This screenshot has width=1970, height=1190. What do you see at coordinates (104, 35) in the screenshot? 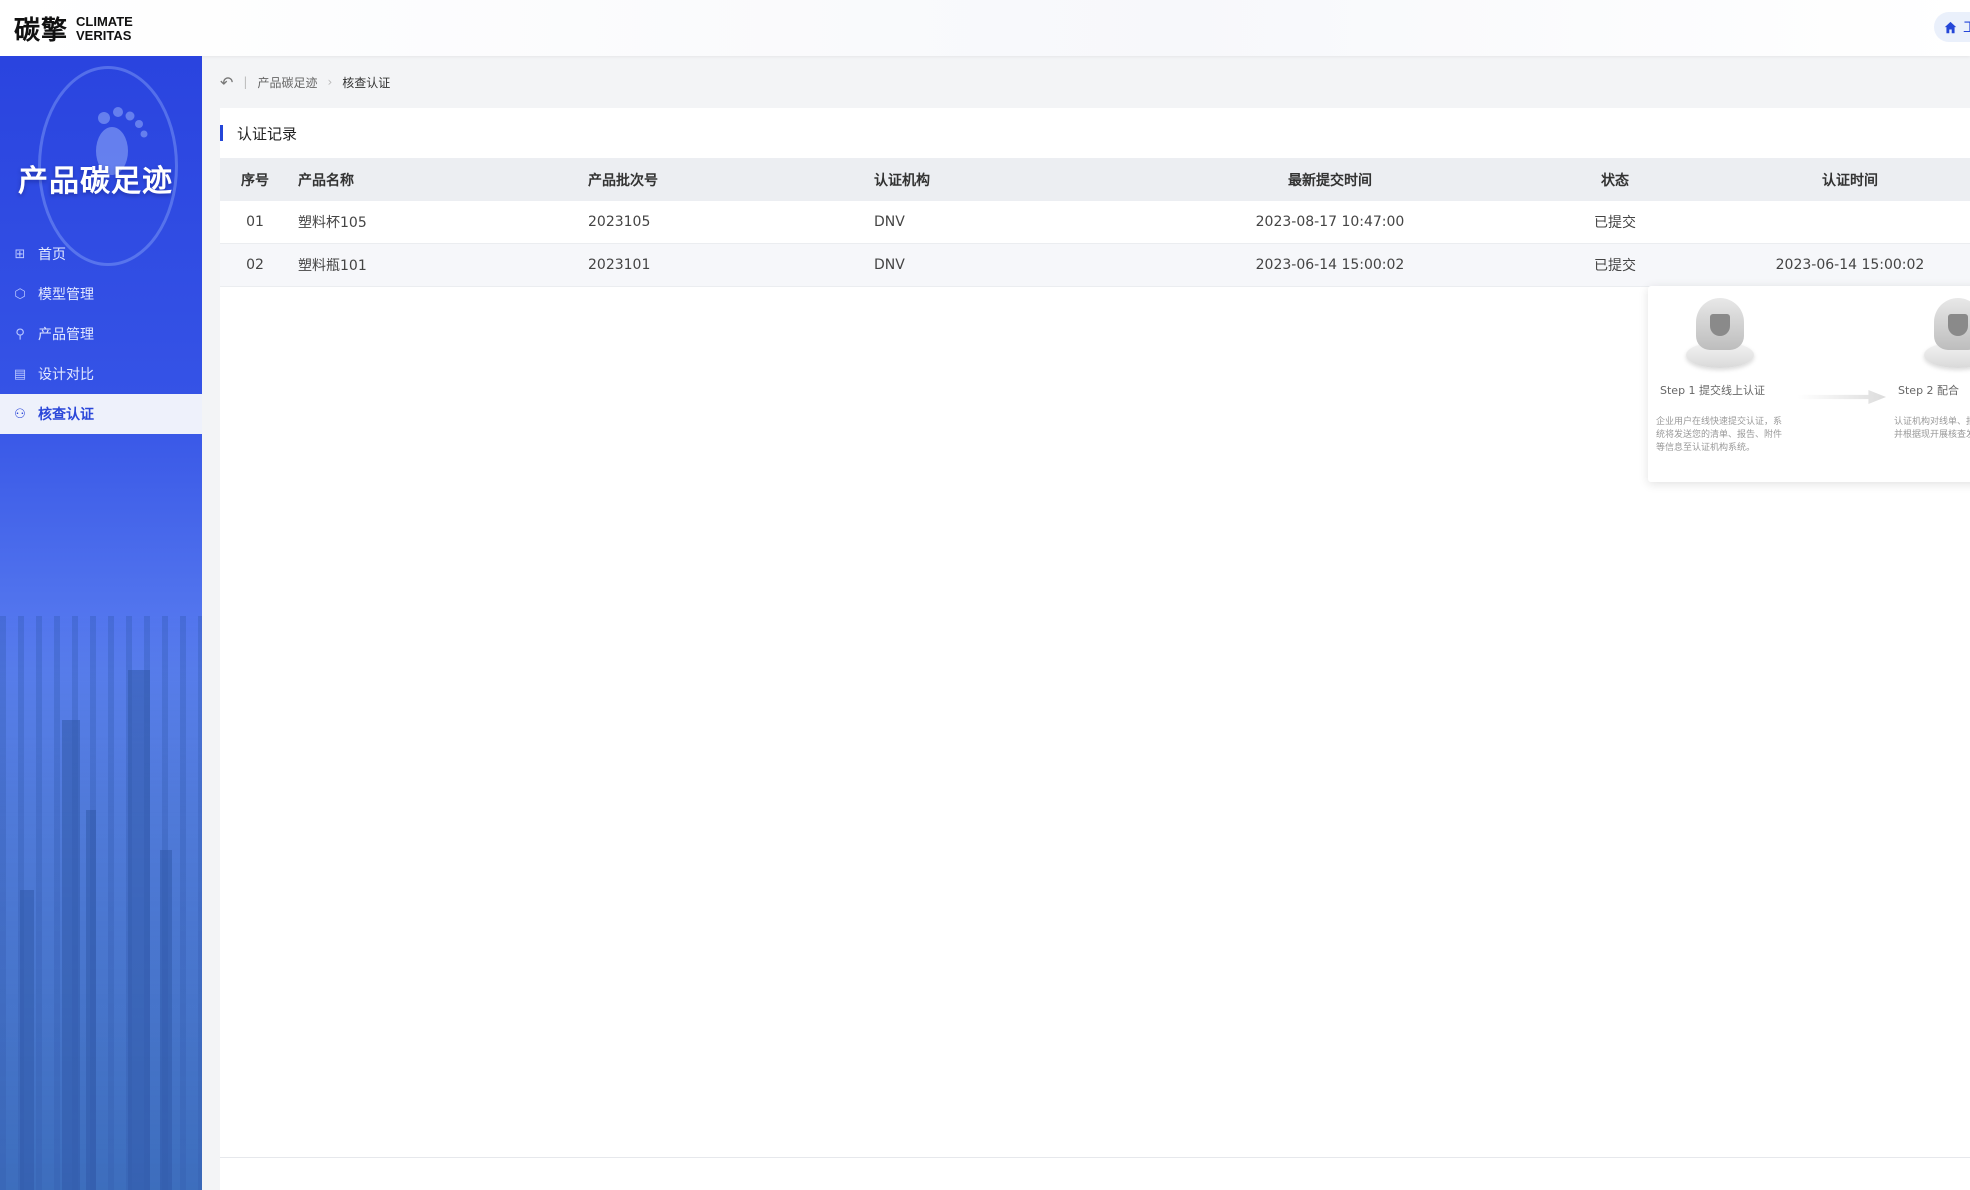
I see `logo-en-line2: VERITAS` at bounding box center [104, 35].